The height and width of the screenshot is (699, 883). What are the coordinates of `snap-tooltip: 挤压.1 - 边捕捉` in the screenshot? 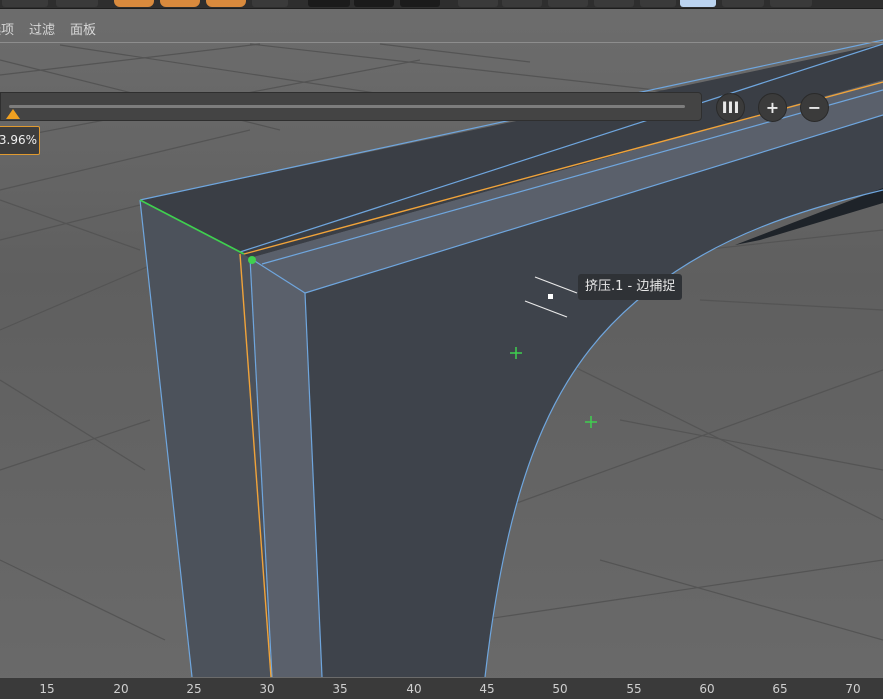 It's located at (630, 287).